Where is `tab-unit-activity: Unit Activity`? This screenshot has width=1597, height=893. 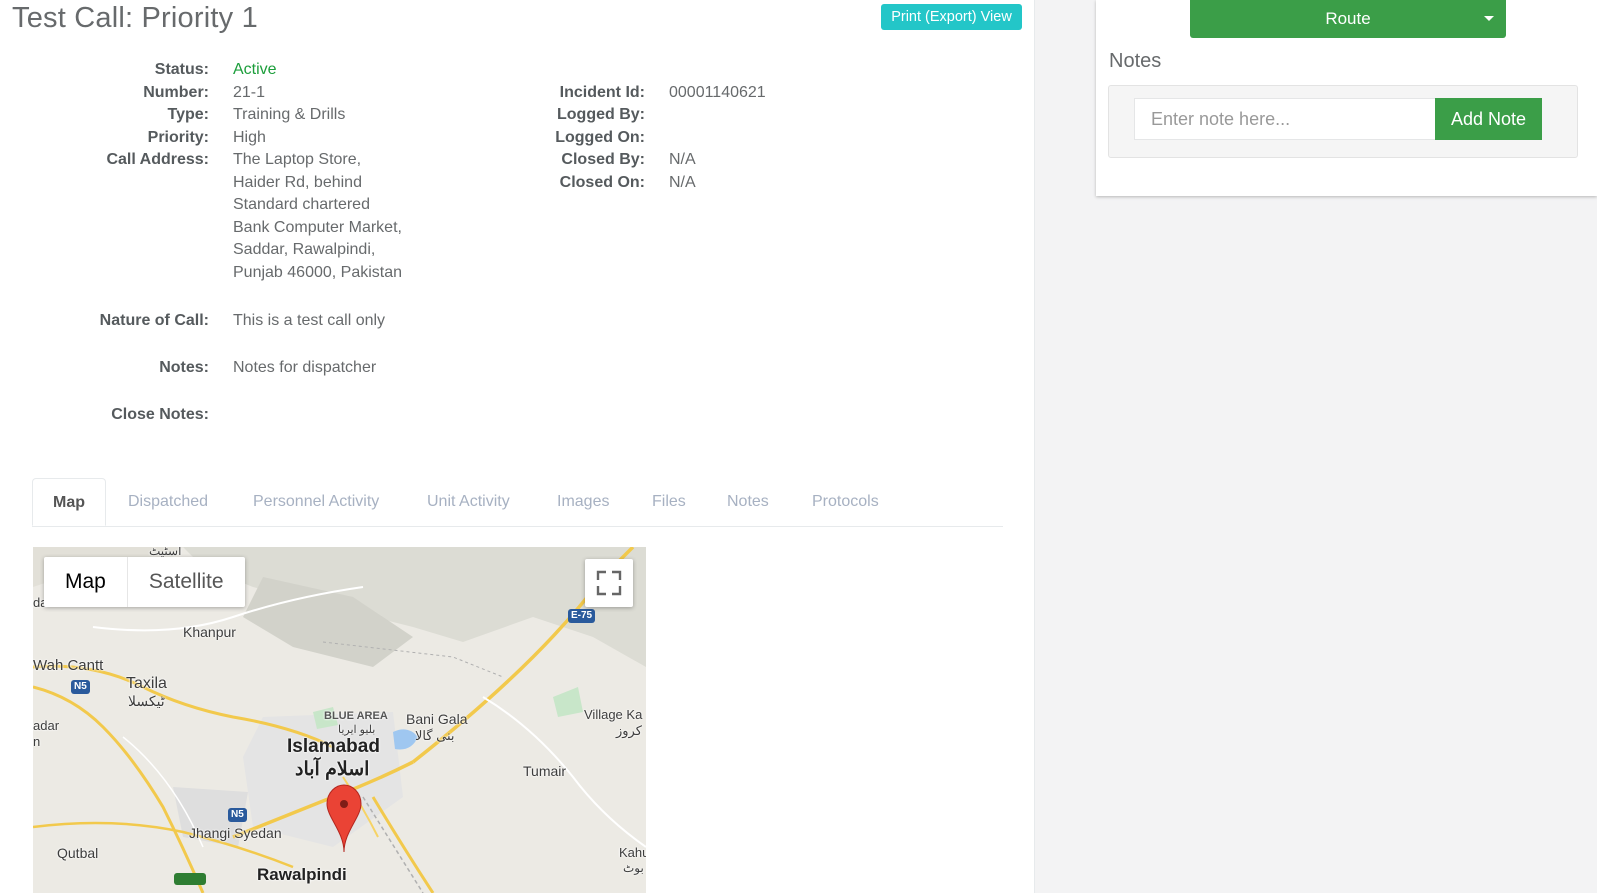
tab-unit-activity: Unit Activity is located at coordinates (468, 502).